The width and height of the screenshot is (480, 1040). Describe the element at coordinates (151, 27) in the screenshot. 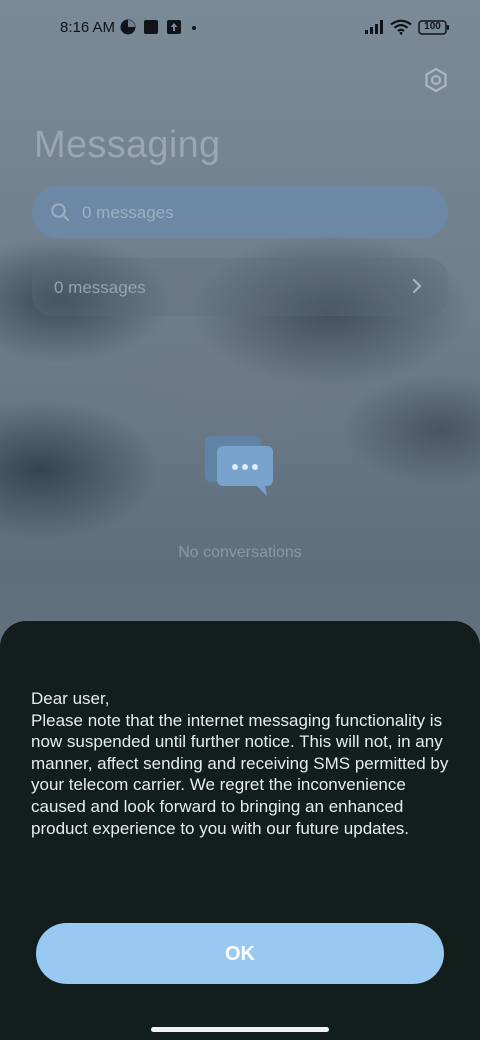

I see `square-app-icon` at that location.